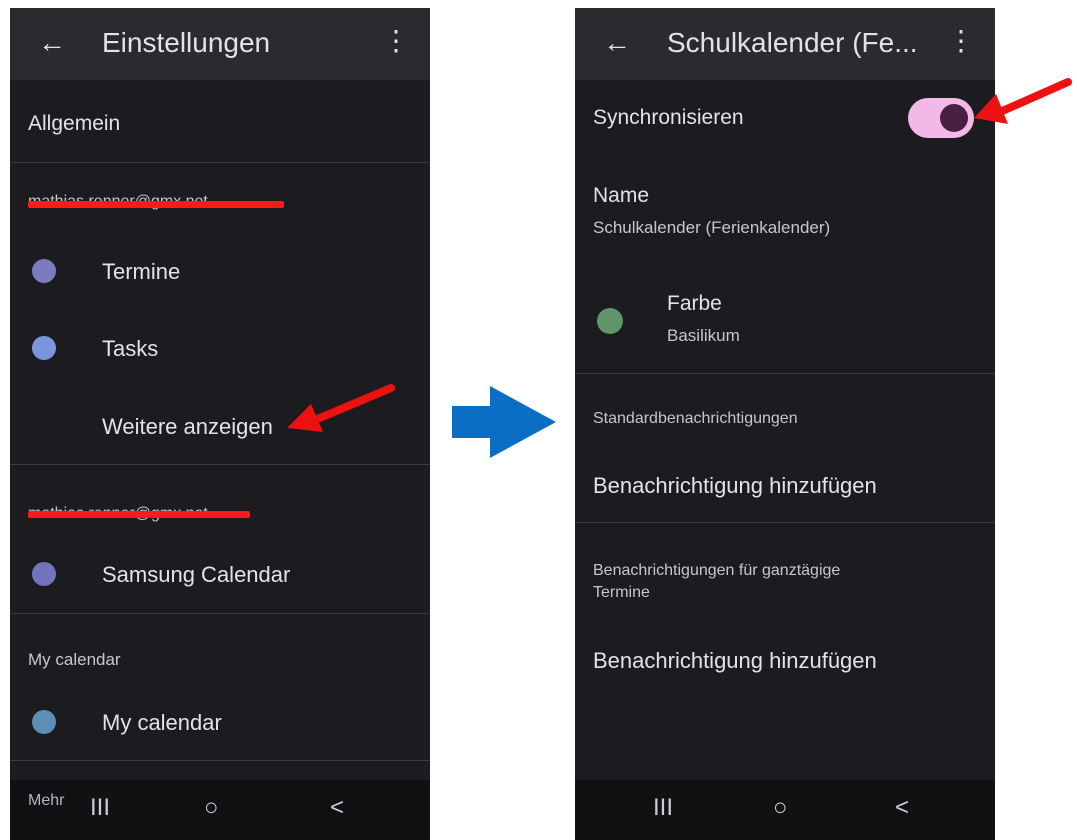 This screenshot has height=840, width=1077. What do you see at coordinates (220, 644) in the screenshot?
I see `section-header: My calendar` at bounding box center [220, 644].